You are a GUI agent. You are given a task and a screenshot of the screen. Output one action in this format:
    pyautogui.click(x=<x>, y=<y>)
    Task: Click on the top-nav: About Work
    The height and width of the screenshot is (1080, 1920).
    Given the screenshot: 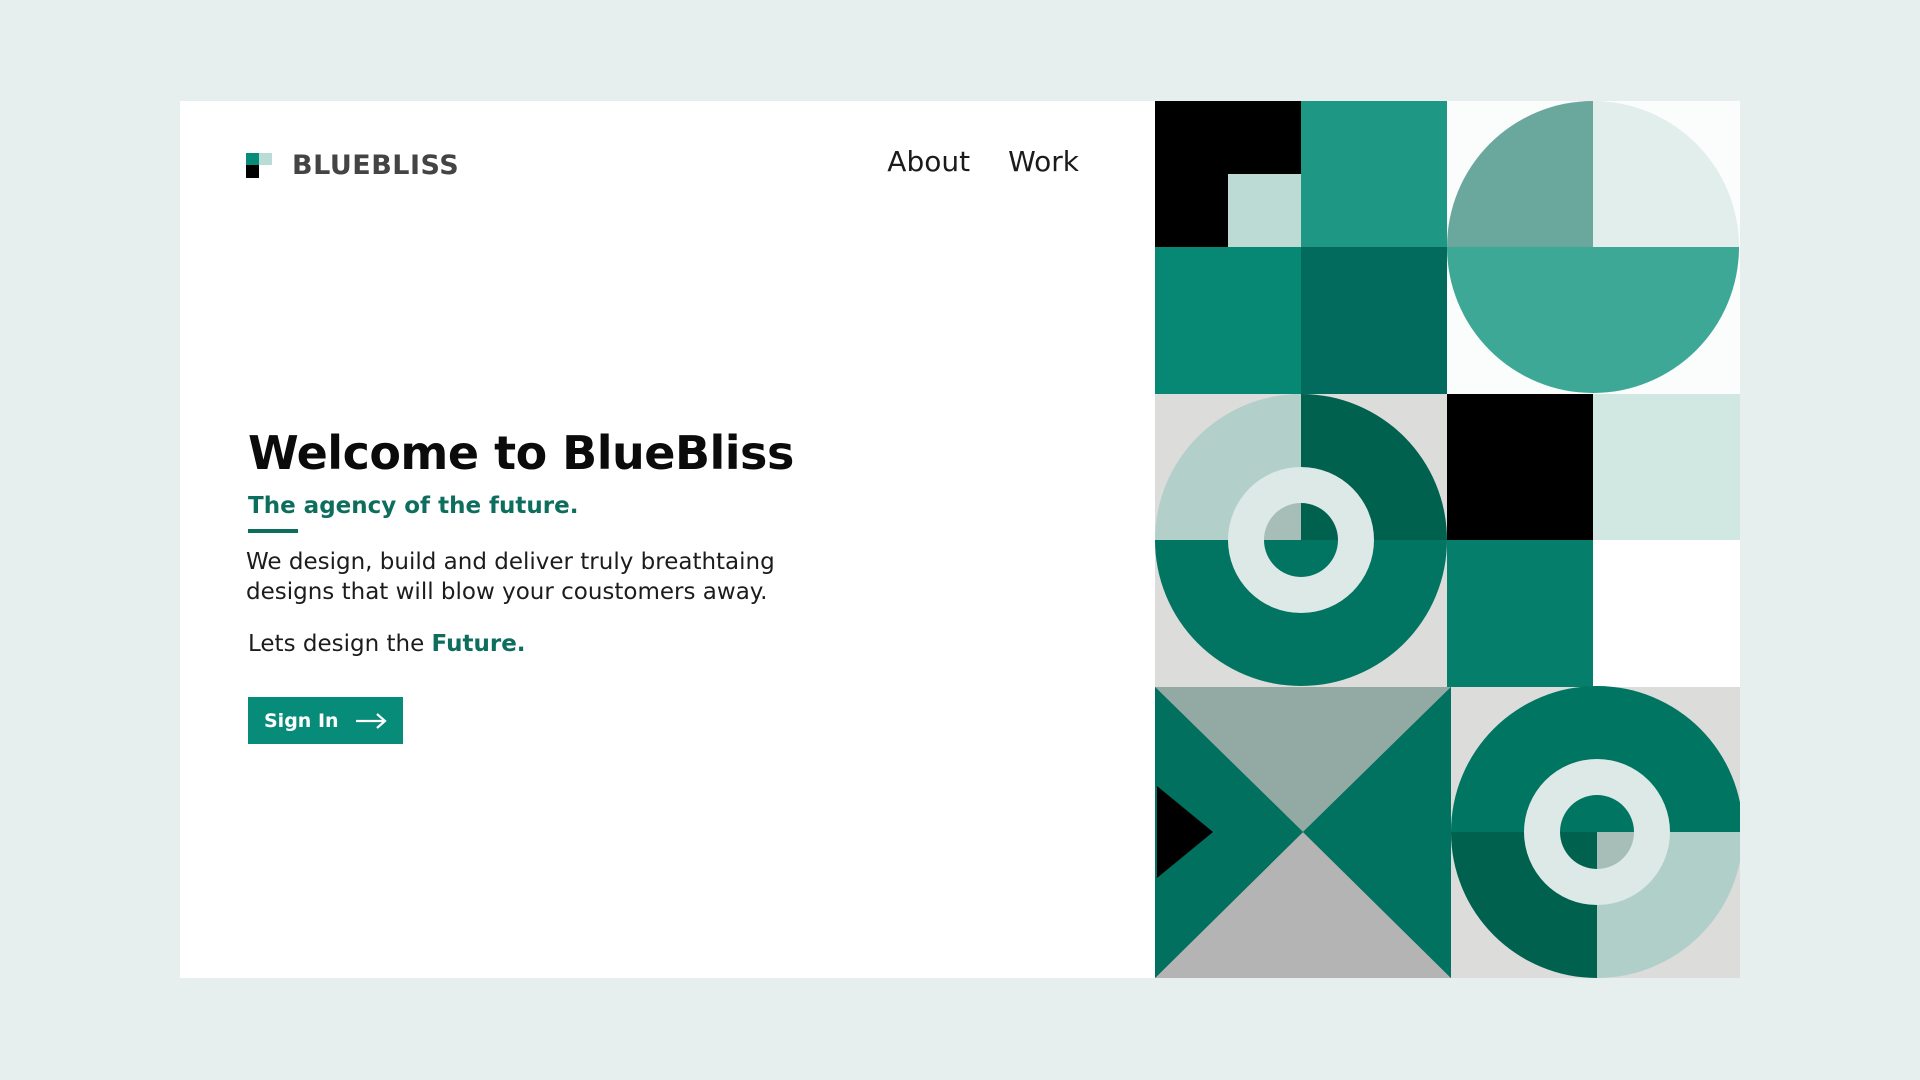 What is the action you would take?
    pyautogui.click(x=983, y=161)
    